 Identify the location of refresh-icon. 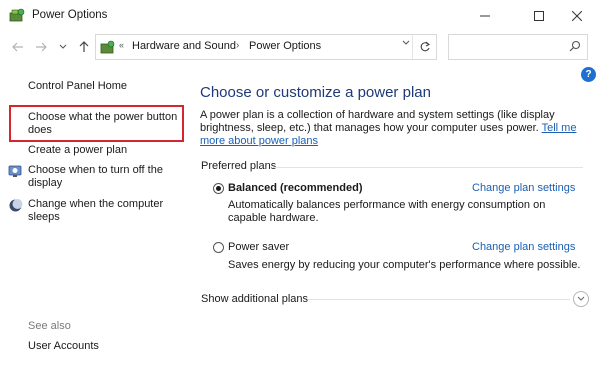
(425, 46).